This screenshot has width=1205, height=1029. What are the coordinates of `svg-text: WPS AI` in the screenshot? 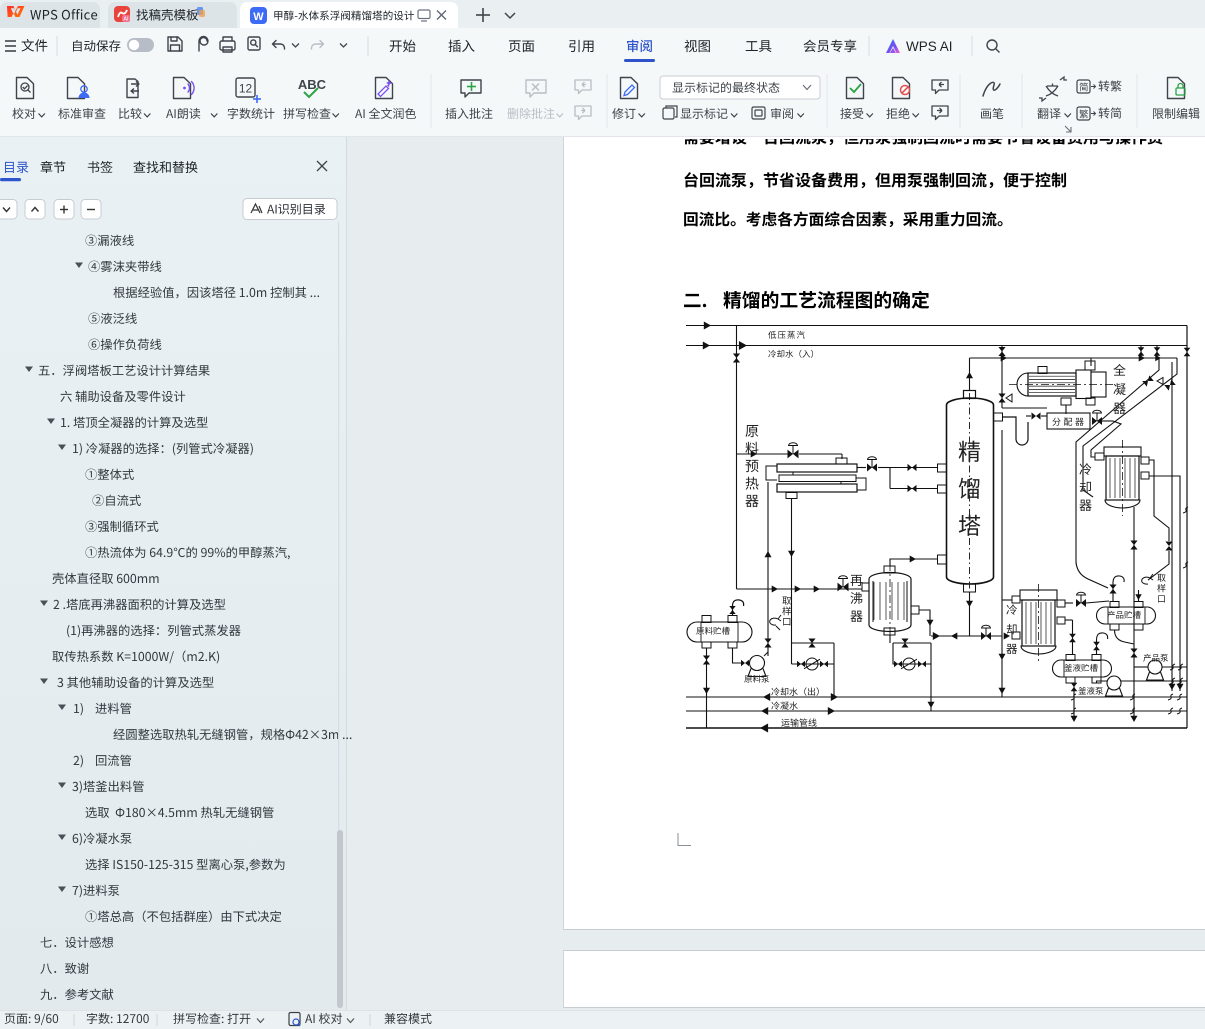 It's located at (929, 46).